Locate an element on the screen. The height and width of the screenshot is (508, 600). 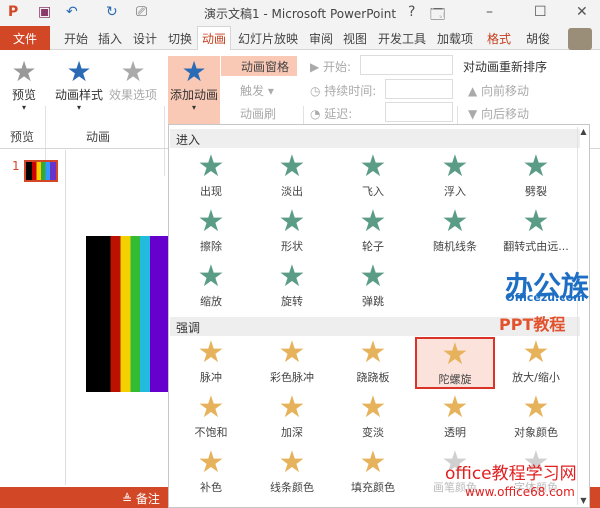
gallery-item-label: 陀螺旋 is located at coordinates (455, 379).